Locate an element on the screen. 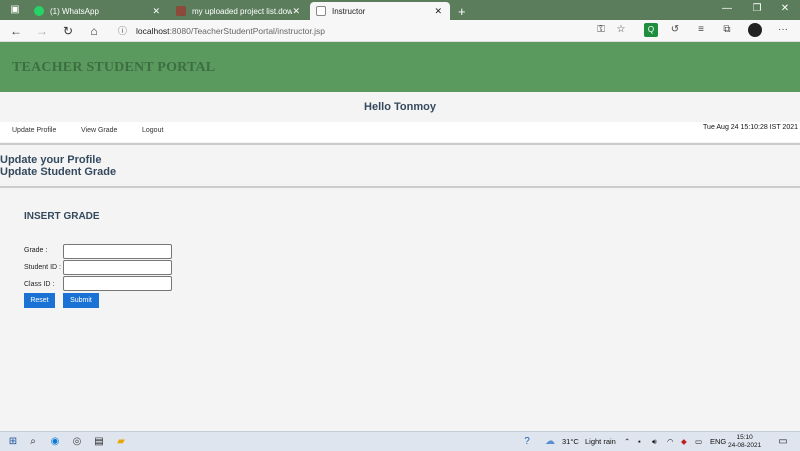 The image size is (800, 451). favorites-icon: ≡ is located at coordinates (701, 30).